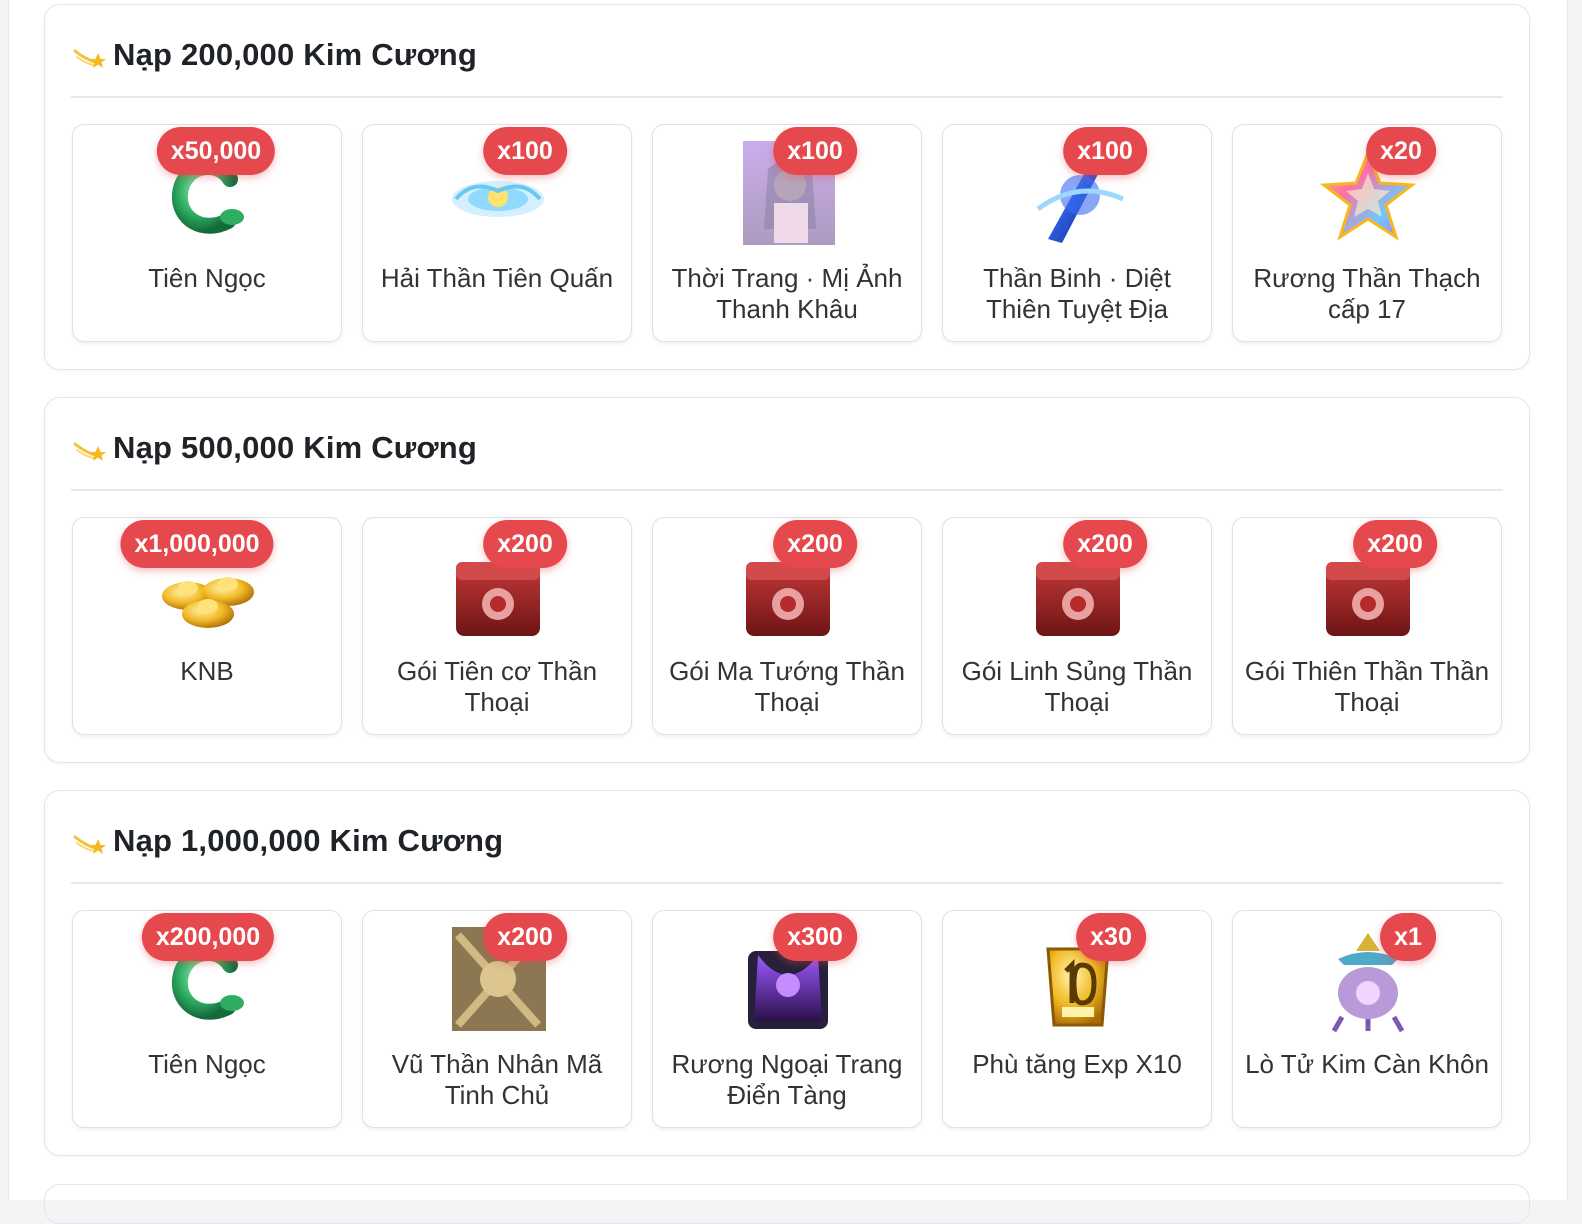 This screenshot has height=1224, width=1582. What do you see at coordinates (295, 447) in the screenshot?
I see `section-title: Nạp 500,000 Kim Cương` at bounding box center [295, 447].